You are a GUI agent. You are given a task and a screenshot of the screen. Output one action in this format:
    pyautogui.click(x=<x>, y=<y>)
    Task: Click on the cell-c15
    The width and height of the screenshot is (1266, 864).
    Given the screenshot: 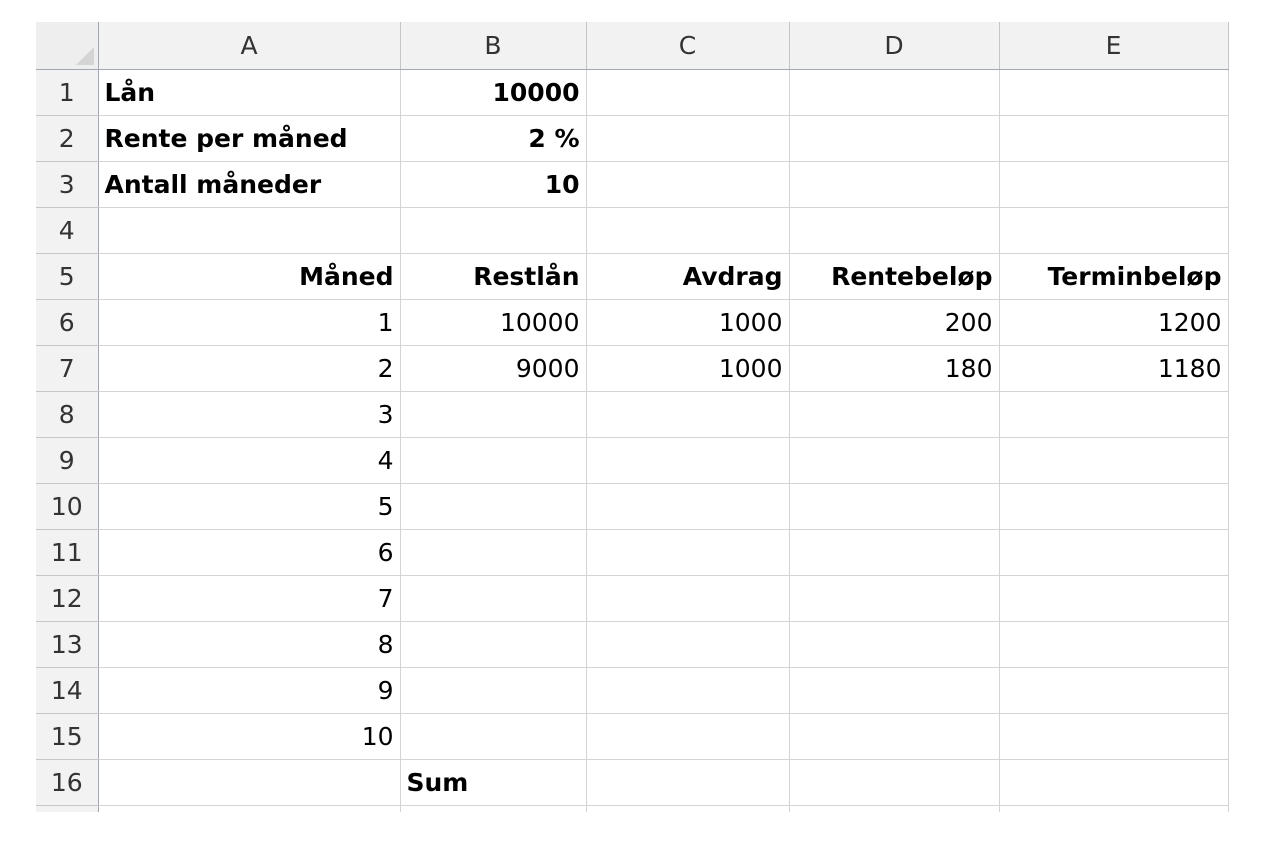 What is the action you would take?
    pyautogui.click(x=688, y=736)
    